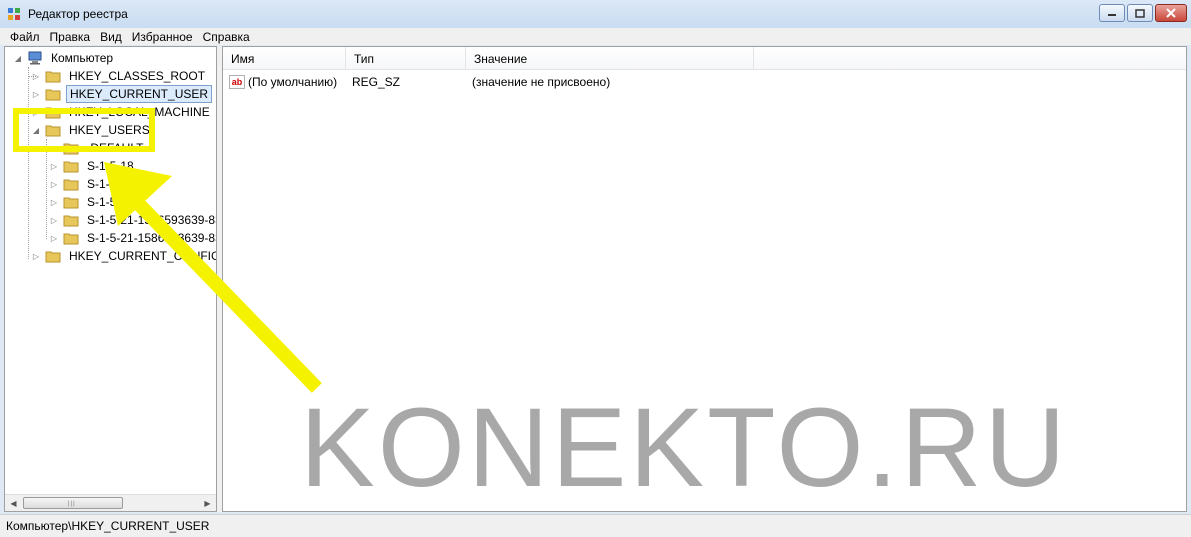 This screenshot has height=537, width=1191. What do you see at coordinates (13, 503) in the screenshot?
I see `scroll-left-icon: ◀` at bounding box center [13, 503].